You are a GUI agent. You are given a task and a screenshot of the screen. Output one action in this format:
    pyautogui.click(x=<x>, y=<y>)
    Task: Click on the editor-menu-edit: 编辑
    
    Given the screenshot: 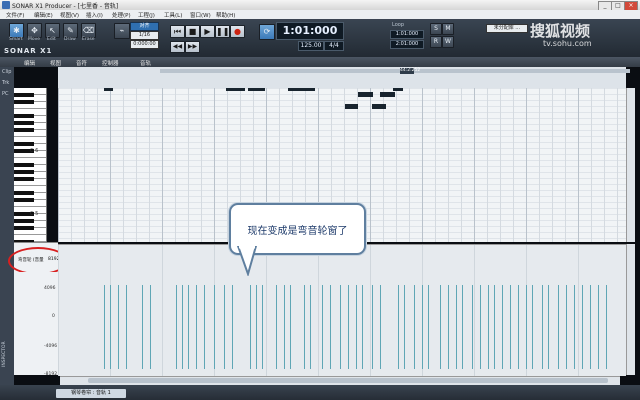 What is the action you would take?
    pyautogui.click(x=29, y=63)
    